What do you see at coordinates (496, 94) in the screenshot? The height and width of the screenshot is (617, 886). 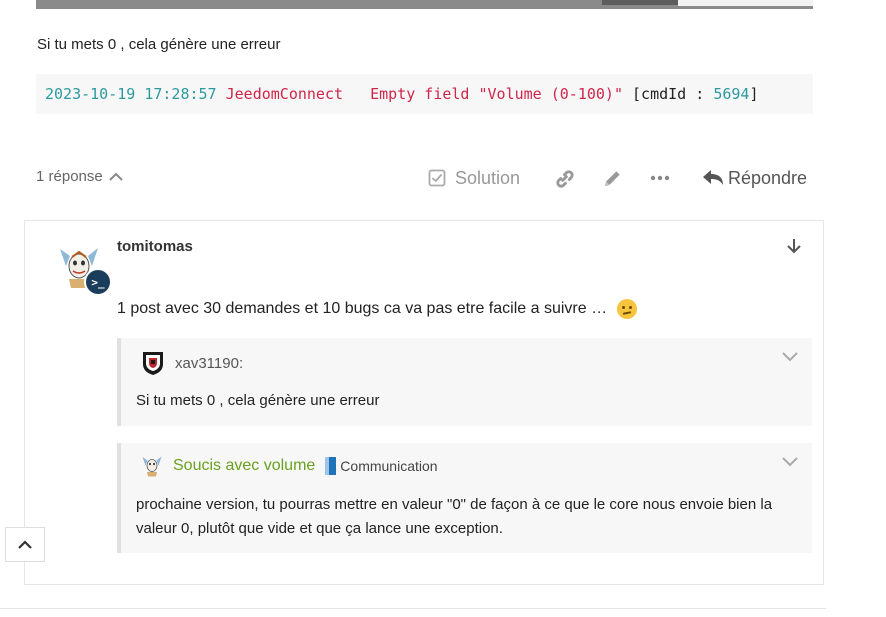 I see `code-message: Empty field "Volume (0-100)"` at bounding box center [496, 94].